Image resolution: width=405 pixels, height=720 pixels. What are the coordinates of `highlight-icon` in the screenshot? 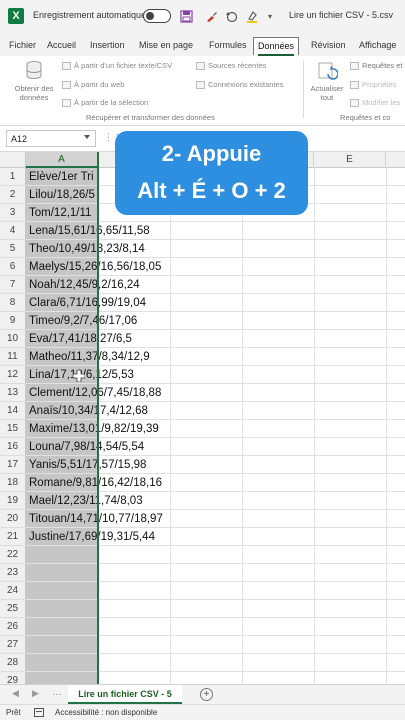 It's located at (252, 16).